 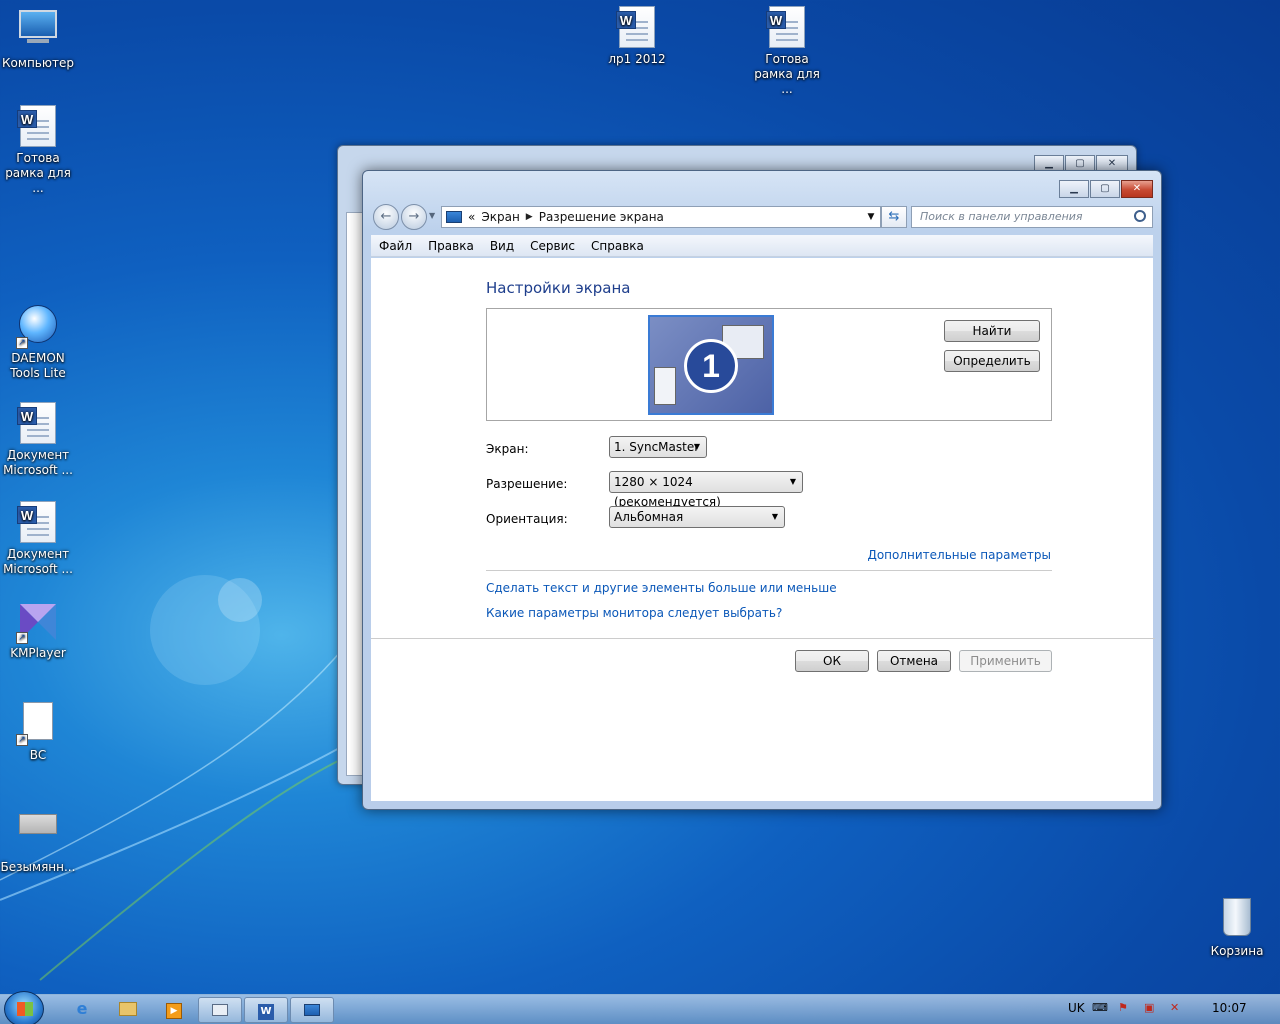 I want to click on desktop-icon-doc-lr1: W лр1 2012, so click(x=637, y=36).